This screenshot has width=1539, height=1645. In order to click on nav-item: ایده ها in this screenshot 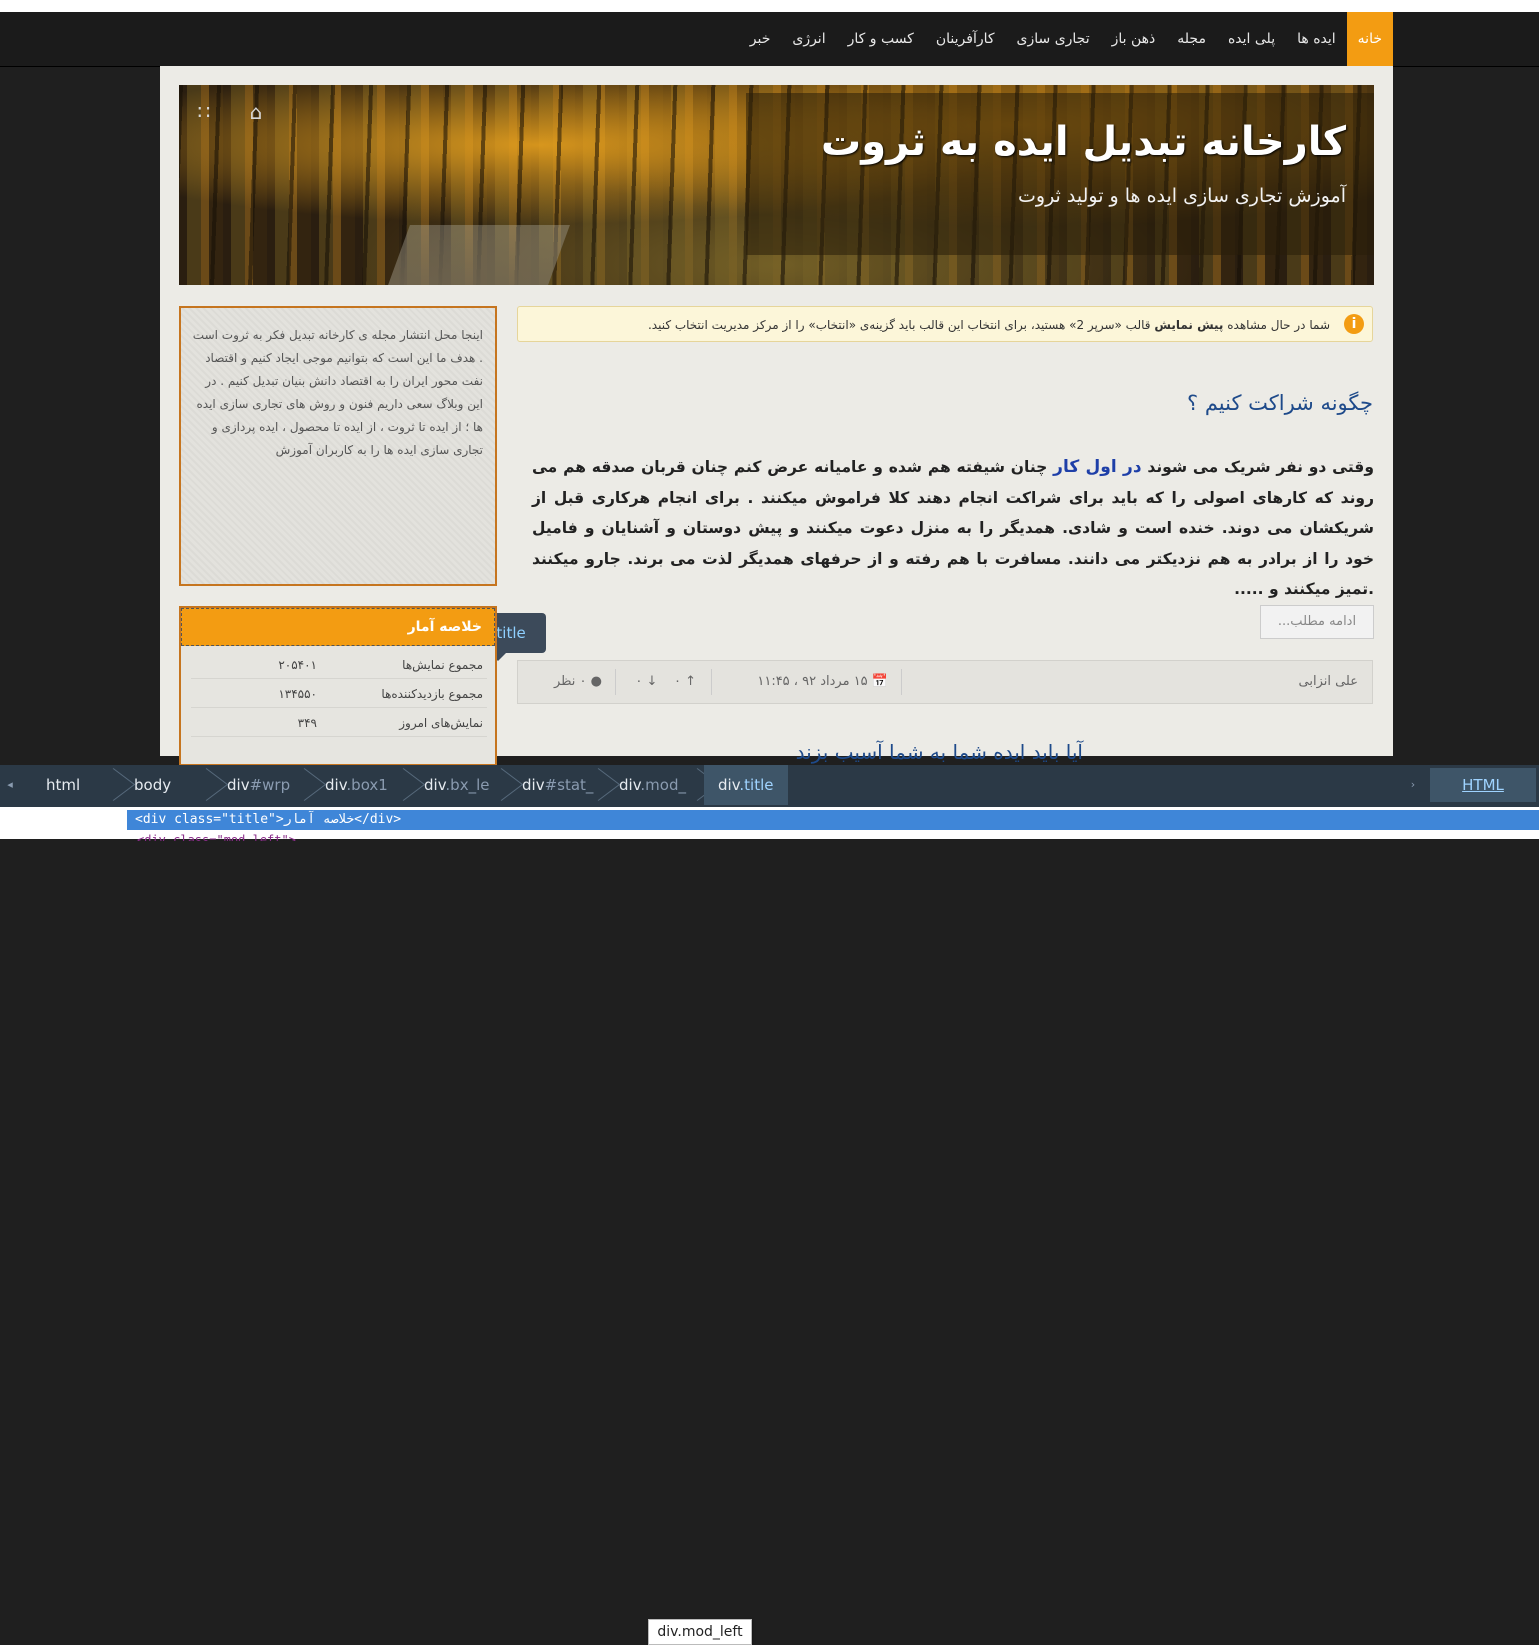, I will do `click(1316, 39)`.